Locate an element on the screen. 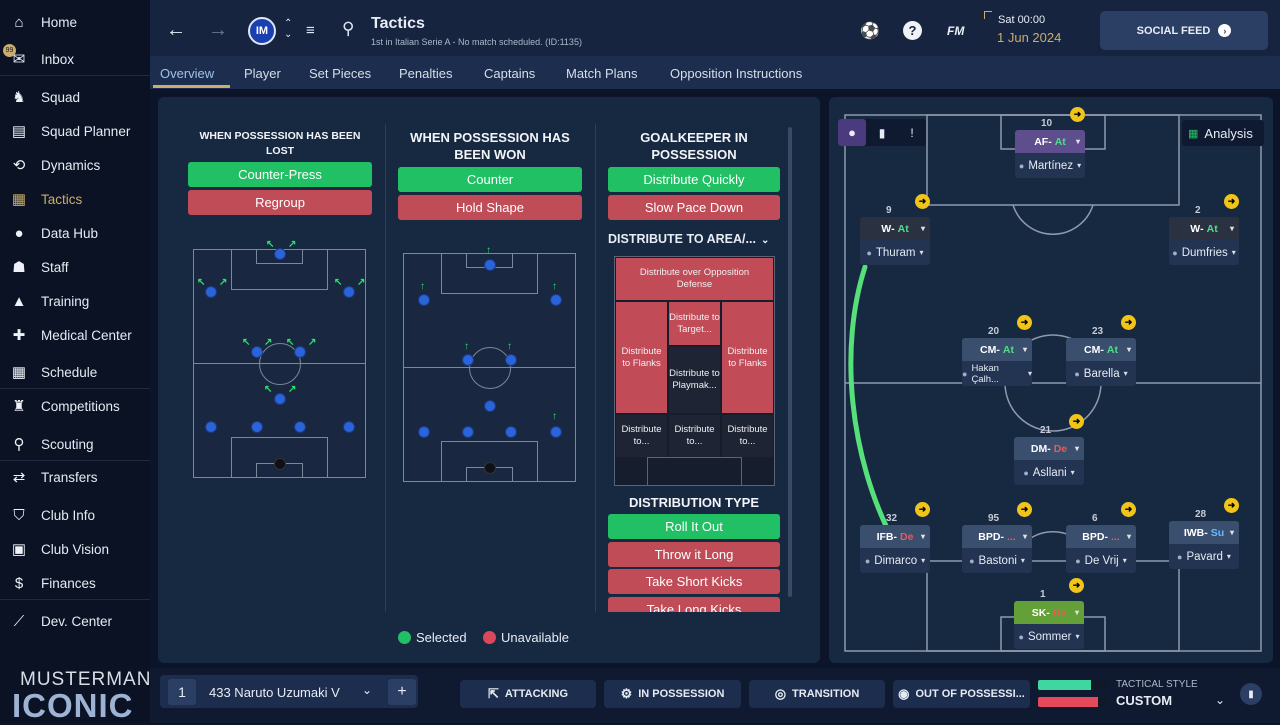 The image size is (1280, 725). sidebar-item-finances: $ Finances is located at coordinates (75, 583).